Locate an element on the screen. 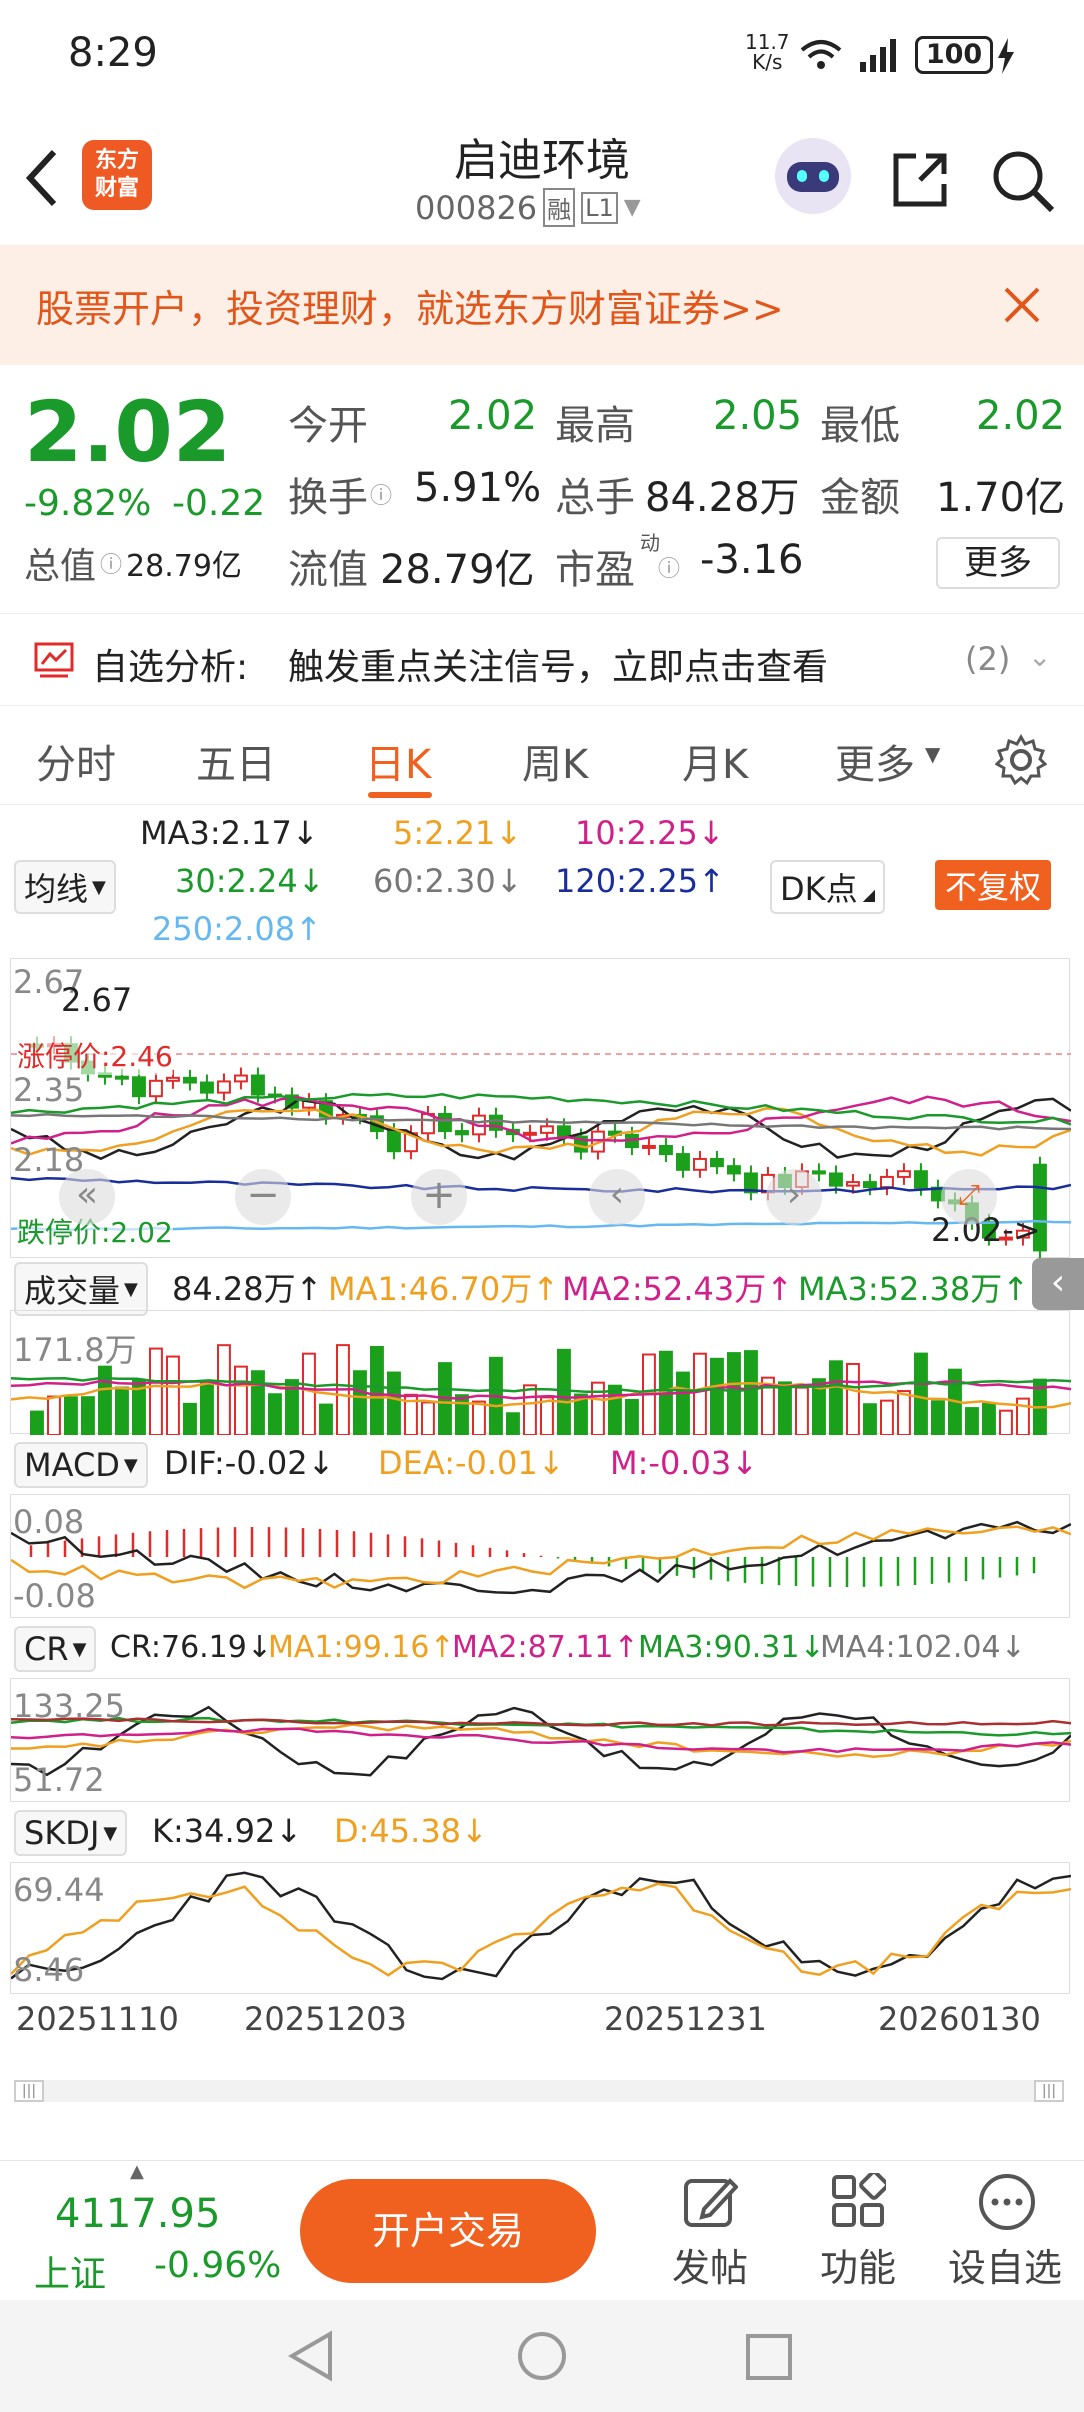  zoom-in-icon: + is located at coordinates (439, 1197).